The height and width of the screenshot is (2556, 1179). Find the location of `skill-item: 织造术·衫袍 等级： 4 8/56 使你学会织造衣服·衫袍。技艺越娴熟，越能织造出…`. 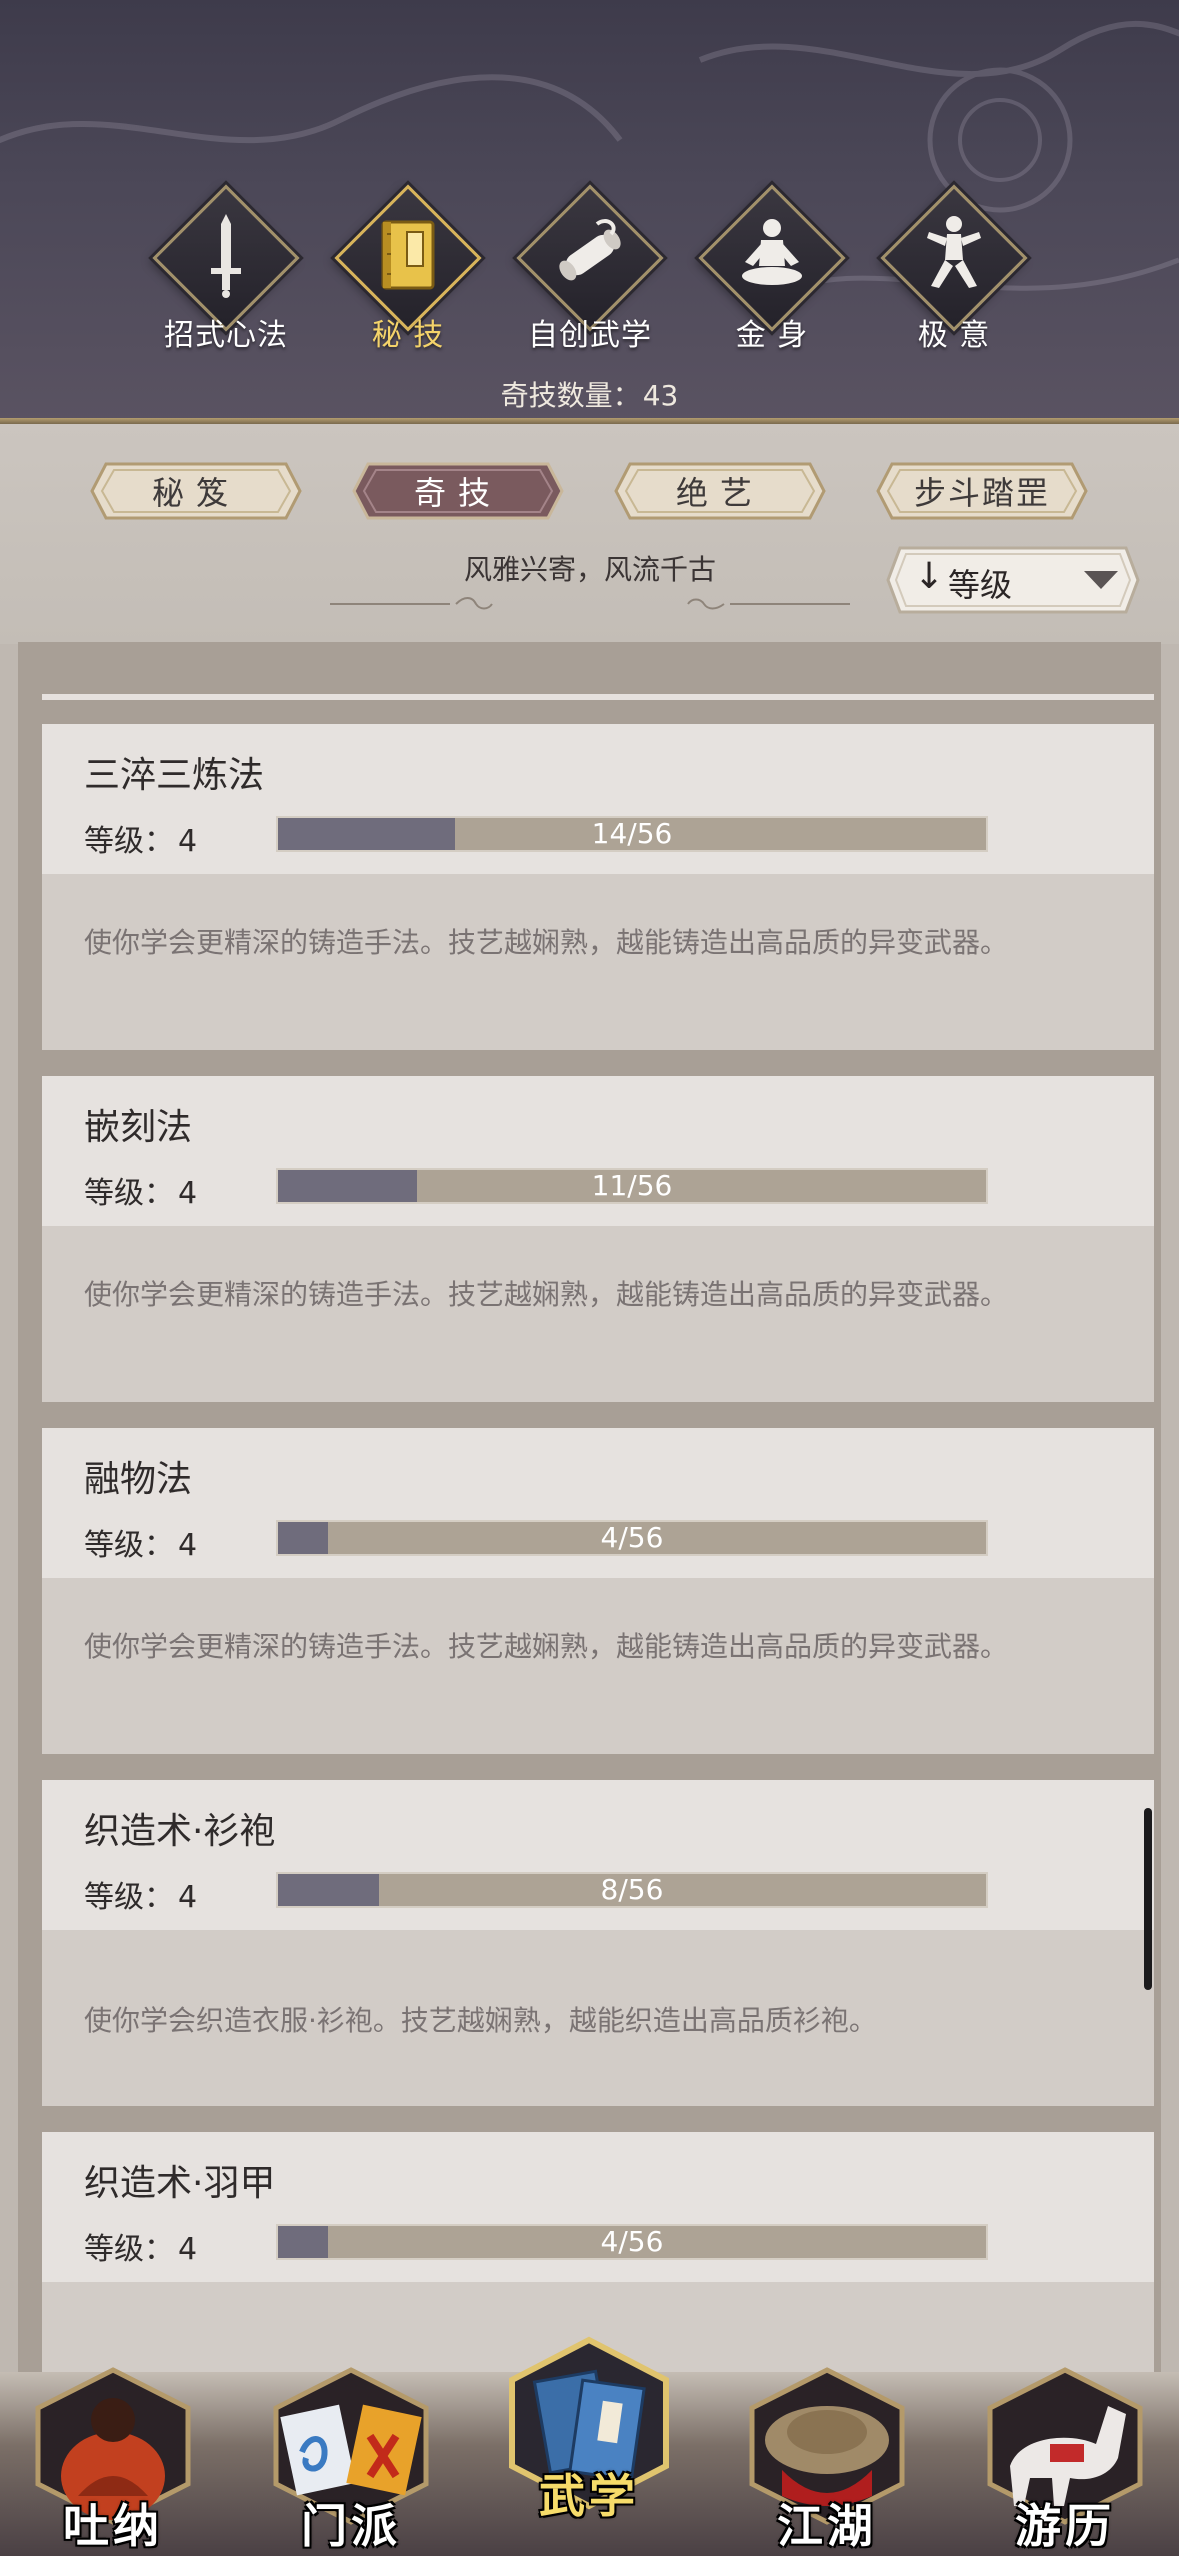

skill-item: 织造术·衫袍 等级： 4 8/56 使你学会织造衣服·衫袍。技艺越娴熟，越能织造出… is located at coordinates (598, 1943).